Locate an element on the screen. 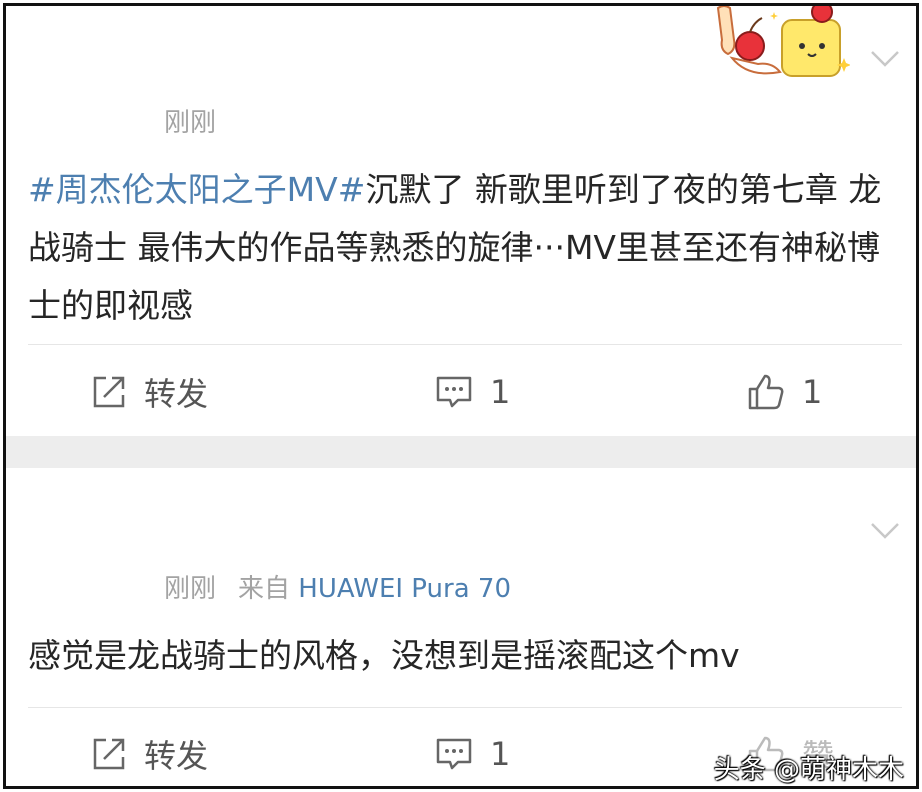  source-watermark: 头条 @萌神木木 is located at coordinates (808, 770).